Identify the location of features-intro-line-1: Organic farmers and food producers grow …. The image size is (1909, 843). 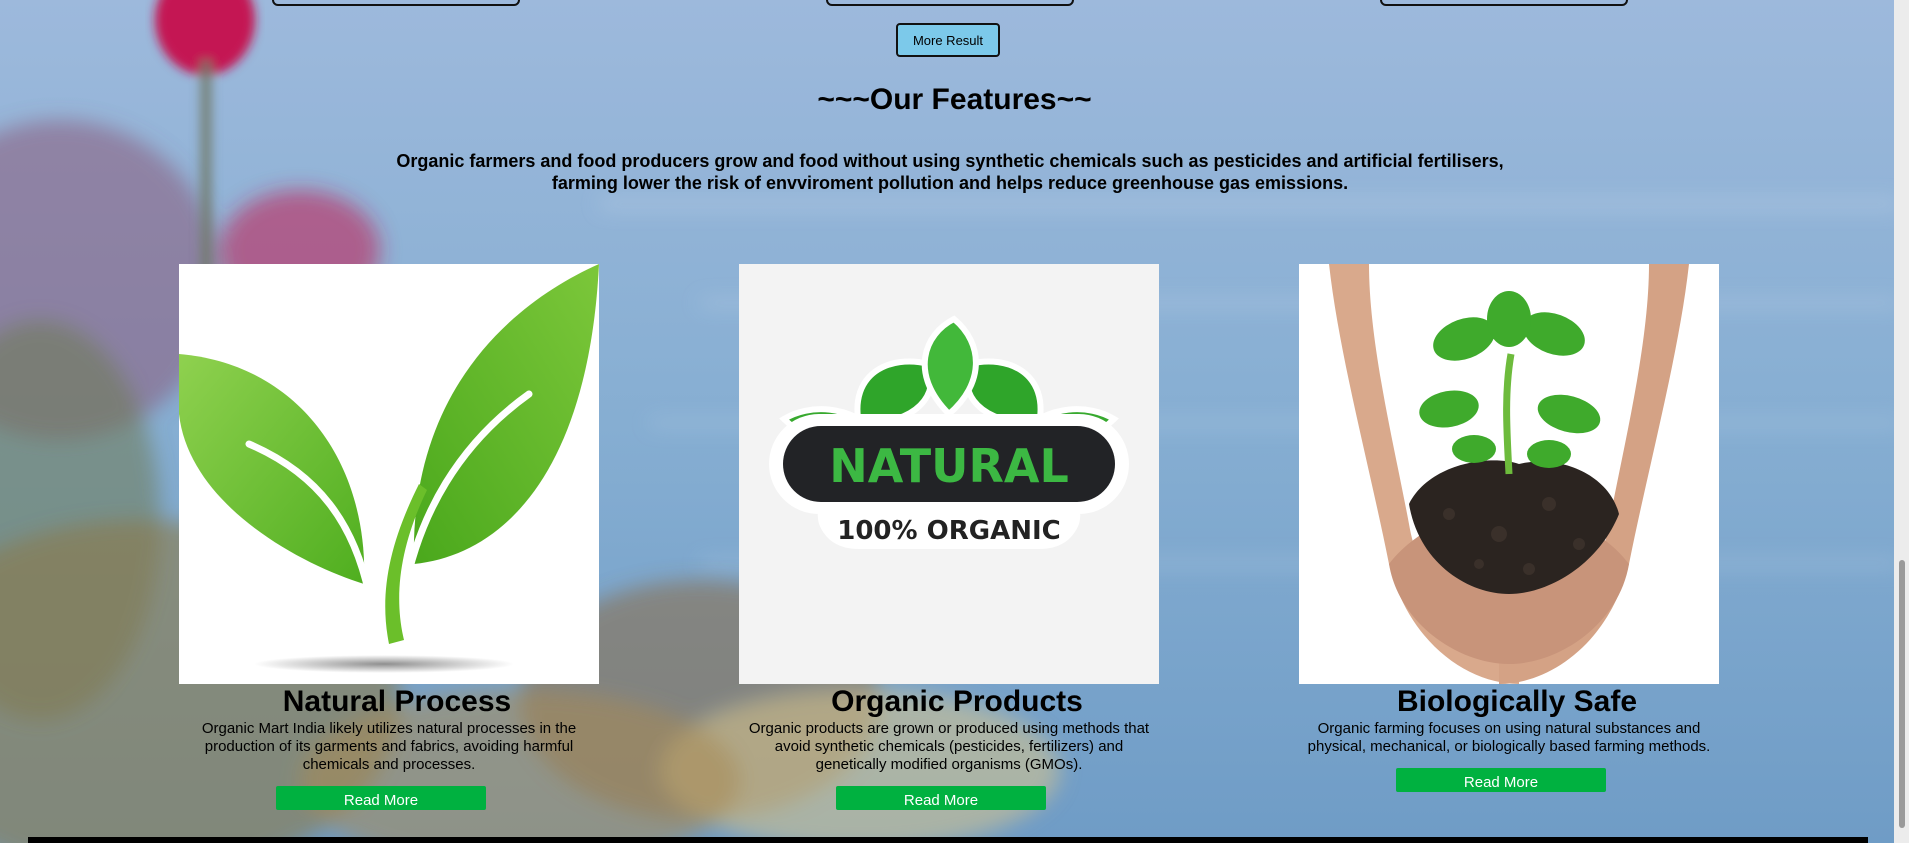
(950, 161).